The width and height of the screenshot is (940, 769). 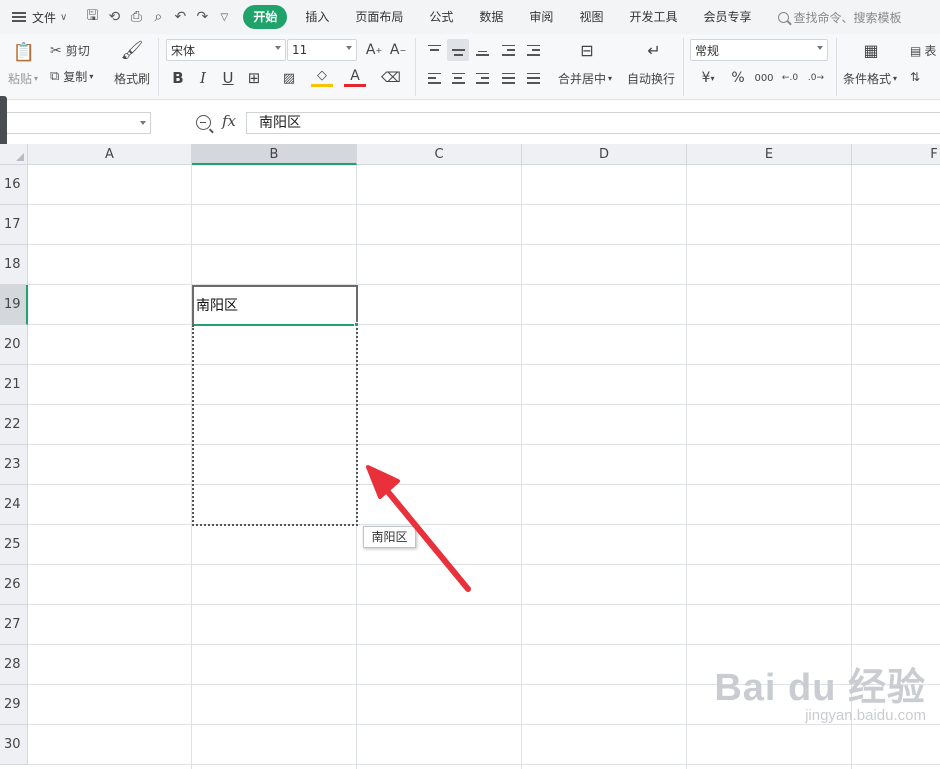 I want to click on increase-font-icon: A +, so click(x=374, y=50).